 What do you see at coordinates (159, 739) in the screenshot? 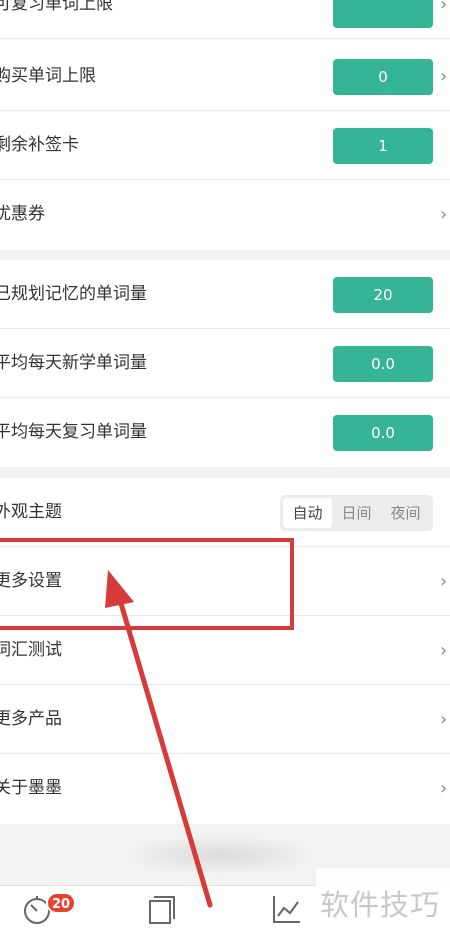
I see `annotation-arrow` at bounding box center [159, 739].